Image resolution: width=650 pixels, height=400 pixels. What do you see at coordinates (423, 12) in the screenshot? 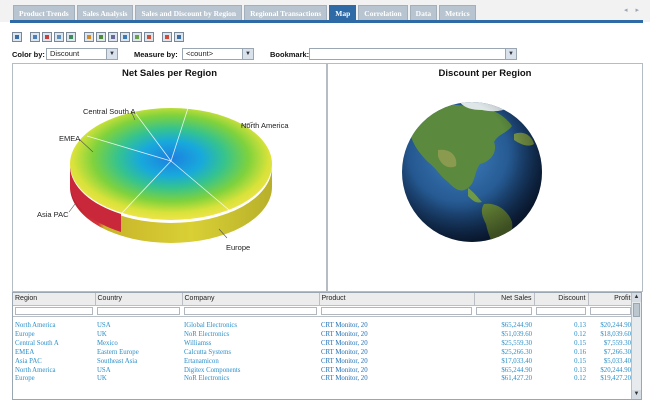
I see `tab-data: Data` at bounding box center [423, 12].